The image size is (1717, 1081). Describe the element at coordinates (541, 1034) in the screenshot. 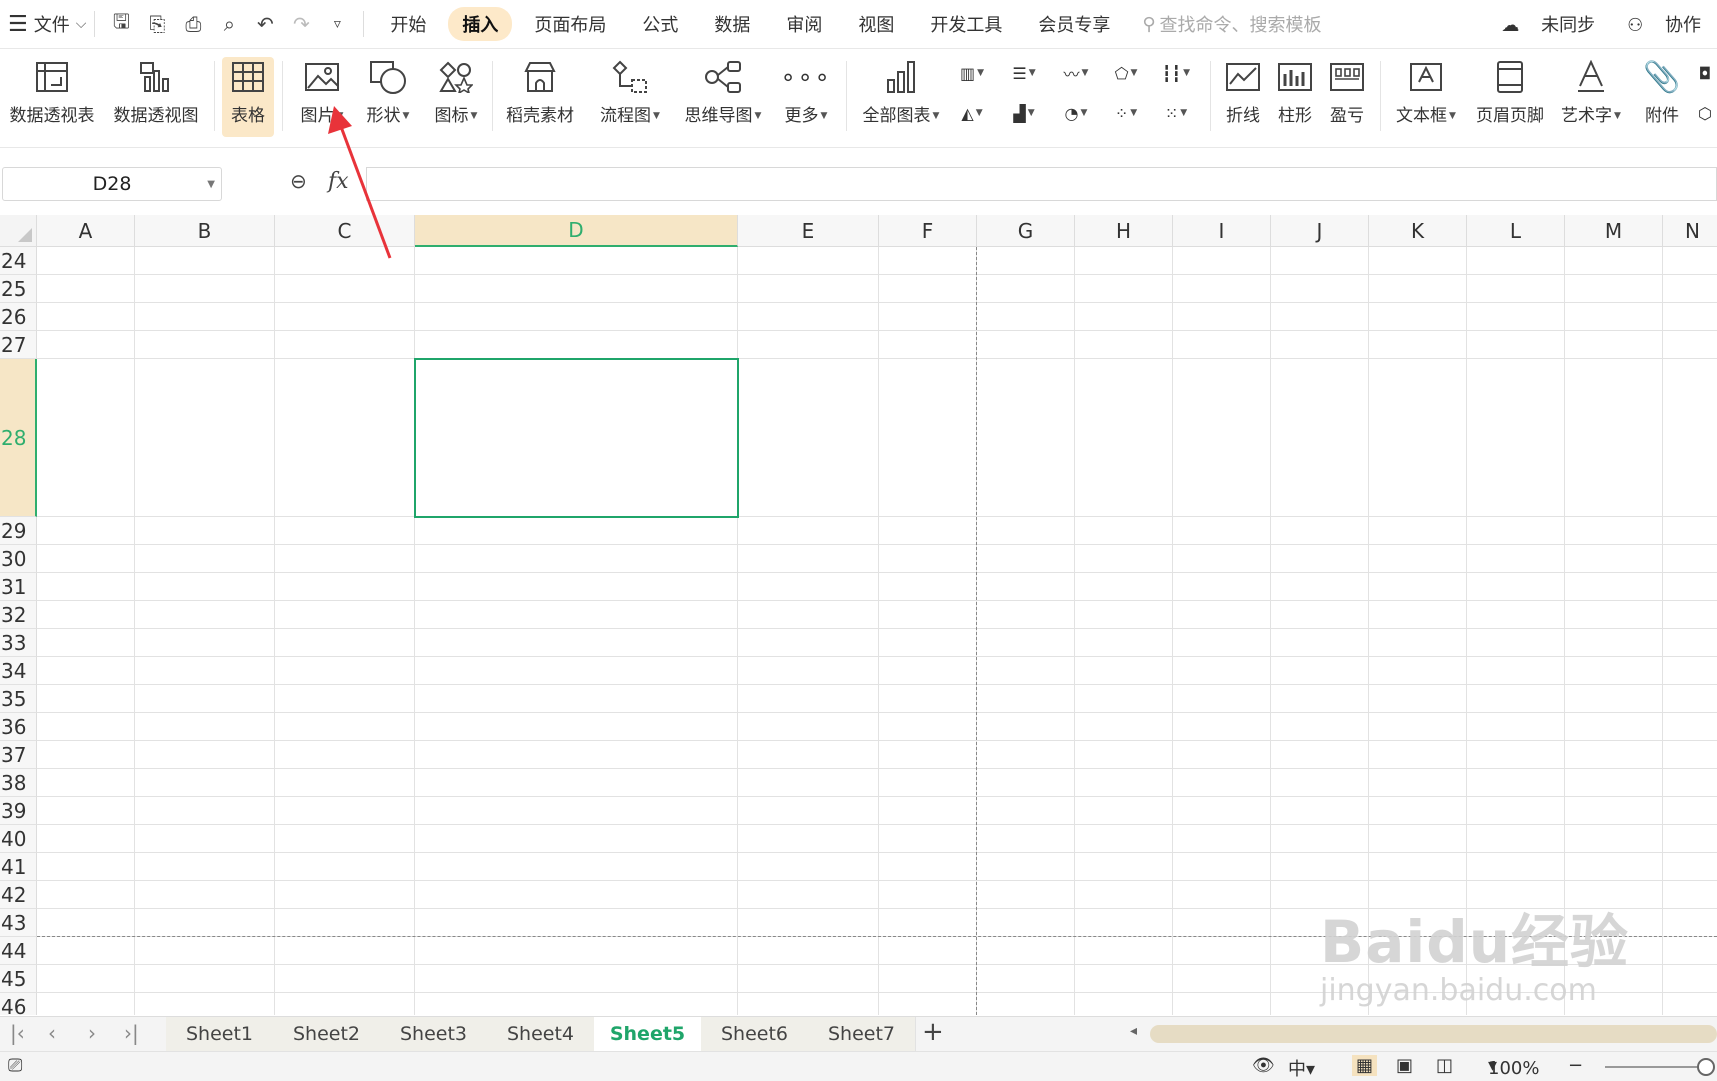

I see `sheet-tab: Sheet4` at that location.